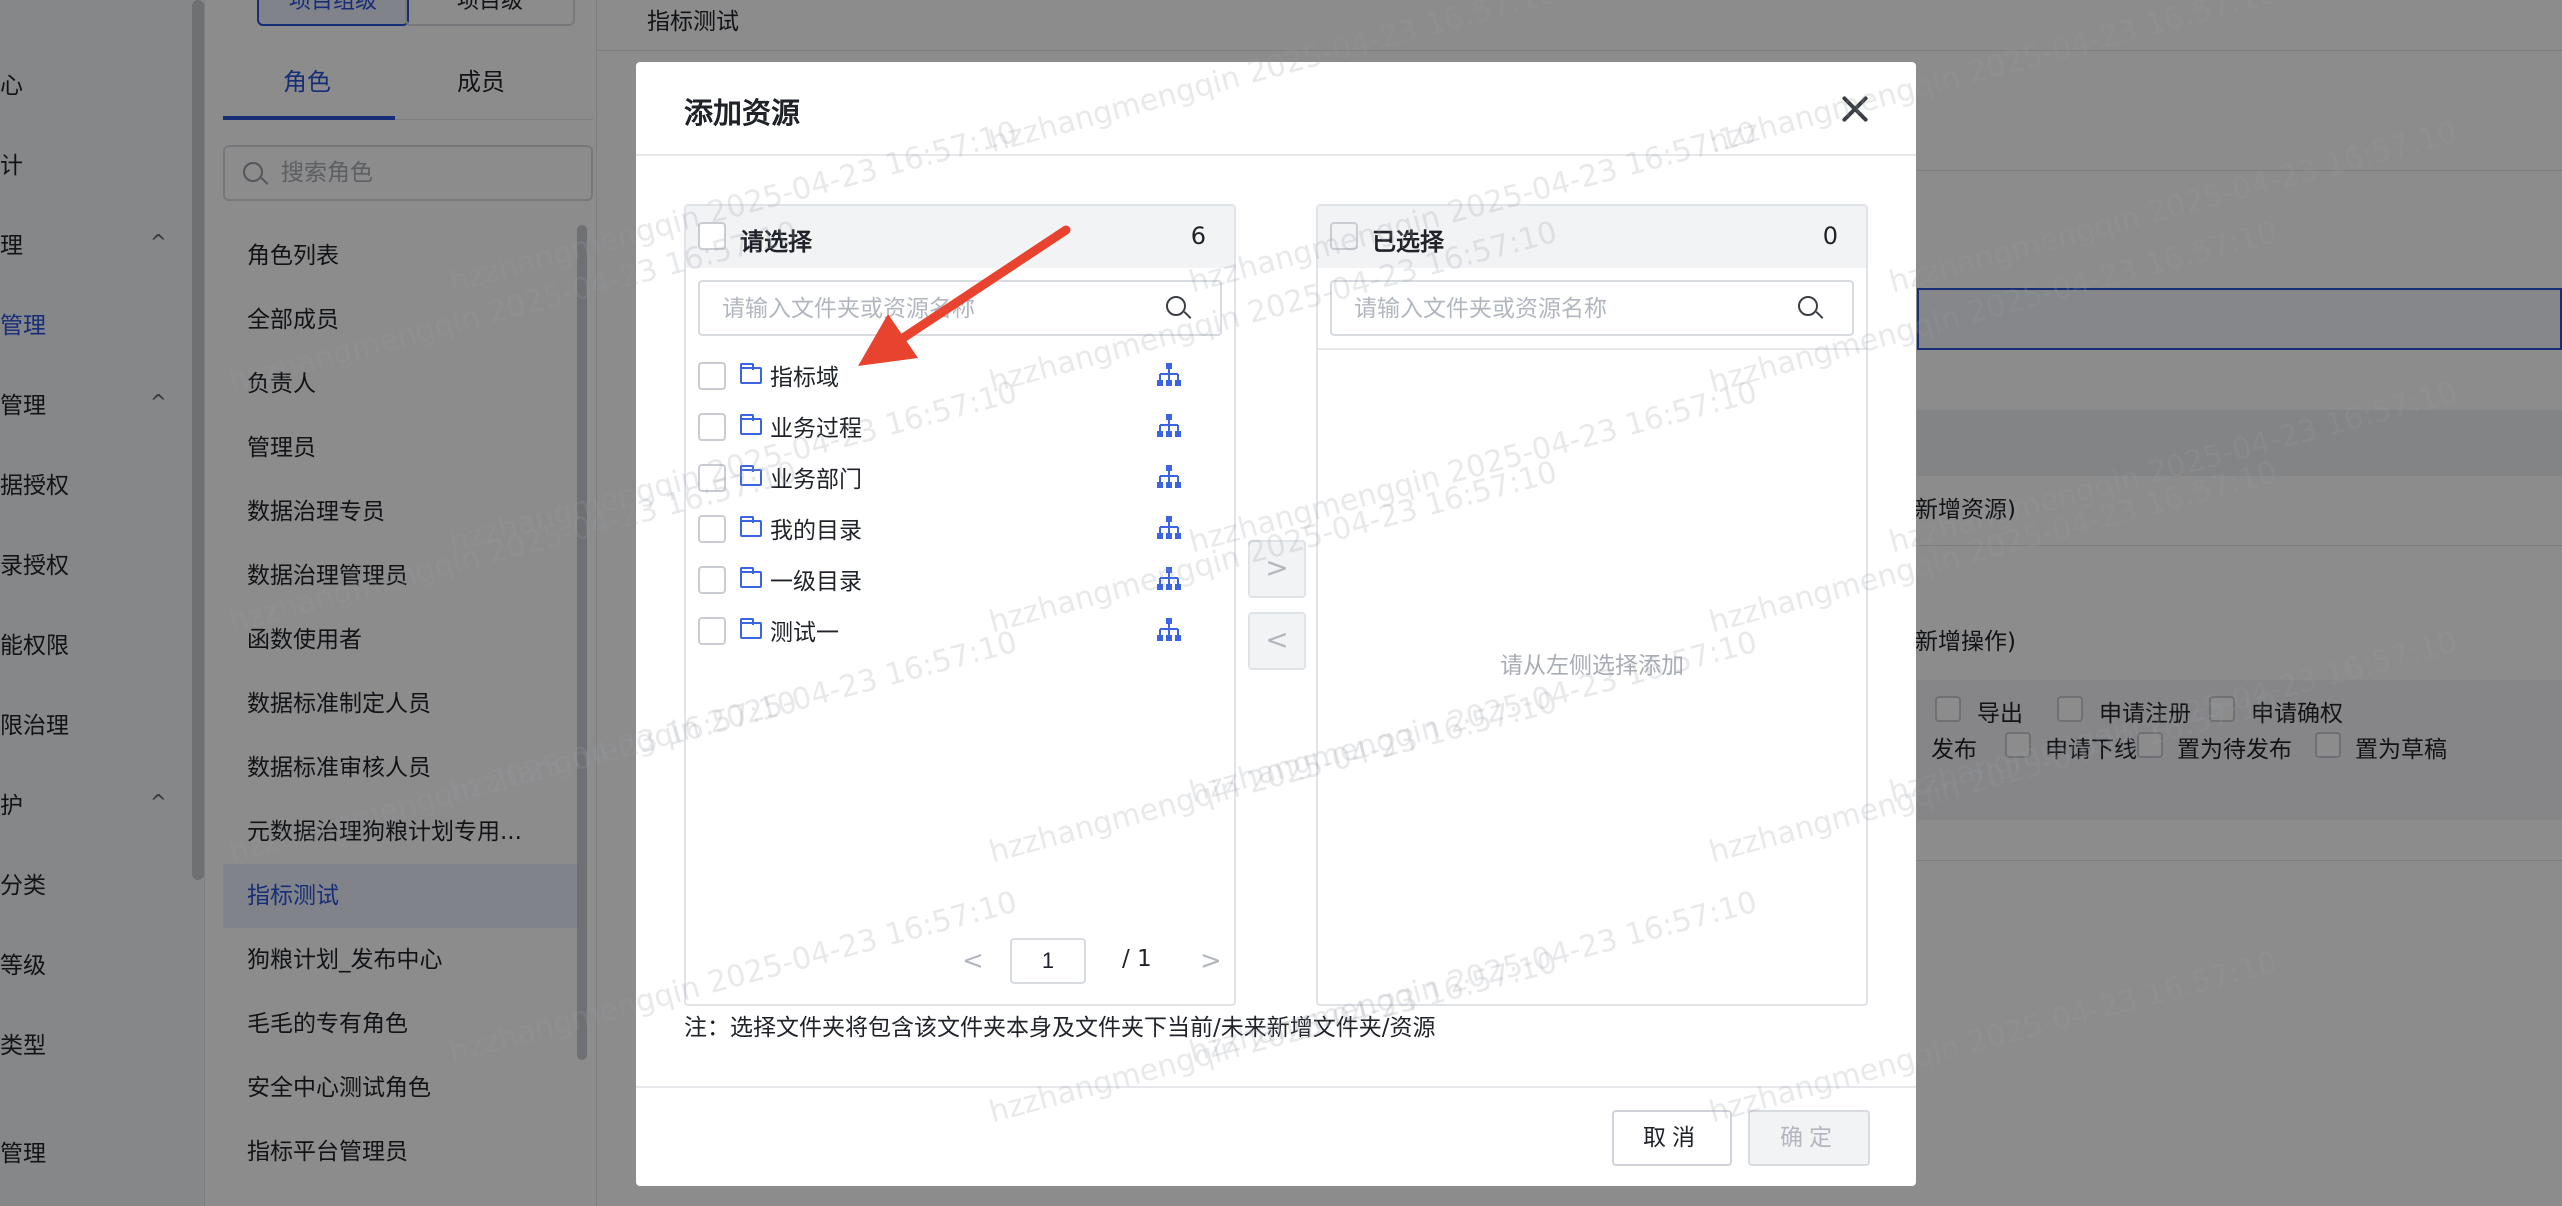 This screenshot has height=1206, width=2562. What do you see at coordinates (1592, 237) in the screenshot?
I see `target-panel-header: 已选择 0` at bounding box center [1592, 237].